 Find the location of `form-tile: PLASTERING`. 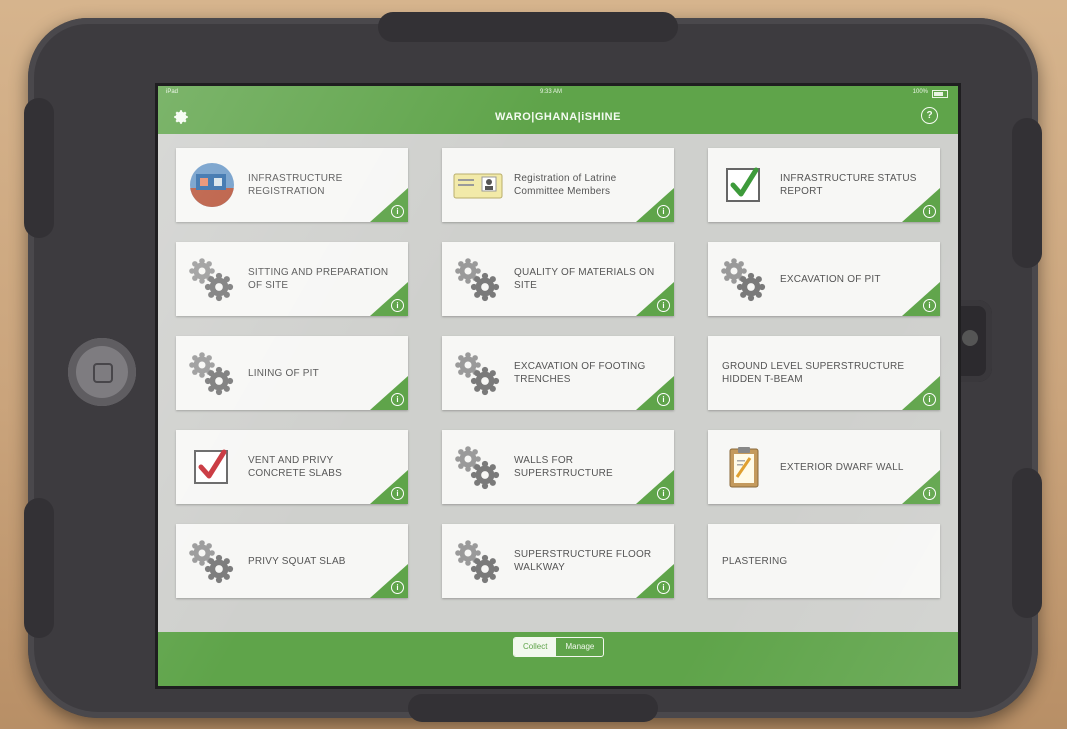

form-tile: PLASTERING is located at coordinates (824, 561).